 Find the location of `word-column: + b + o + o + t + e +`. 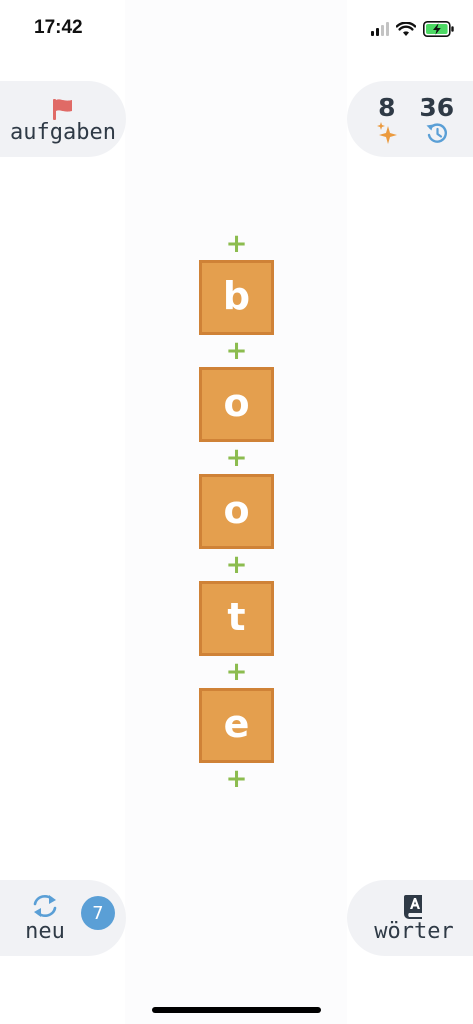

word-column: + b + o + o + t + e + is located at coordinates (236, 511).